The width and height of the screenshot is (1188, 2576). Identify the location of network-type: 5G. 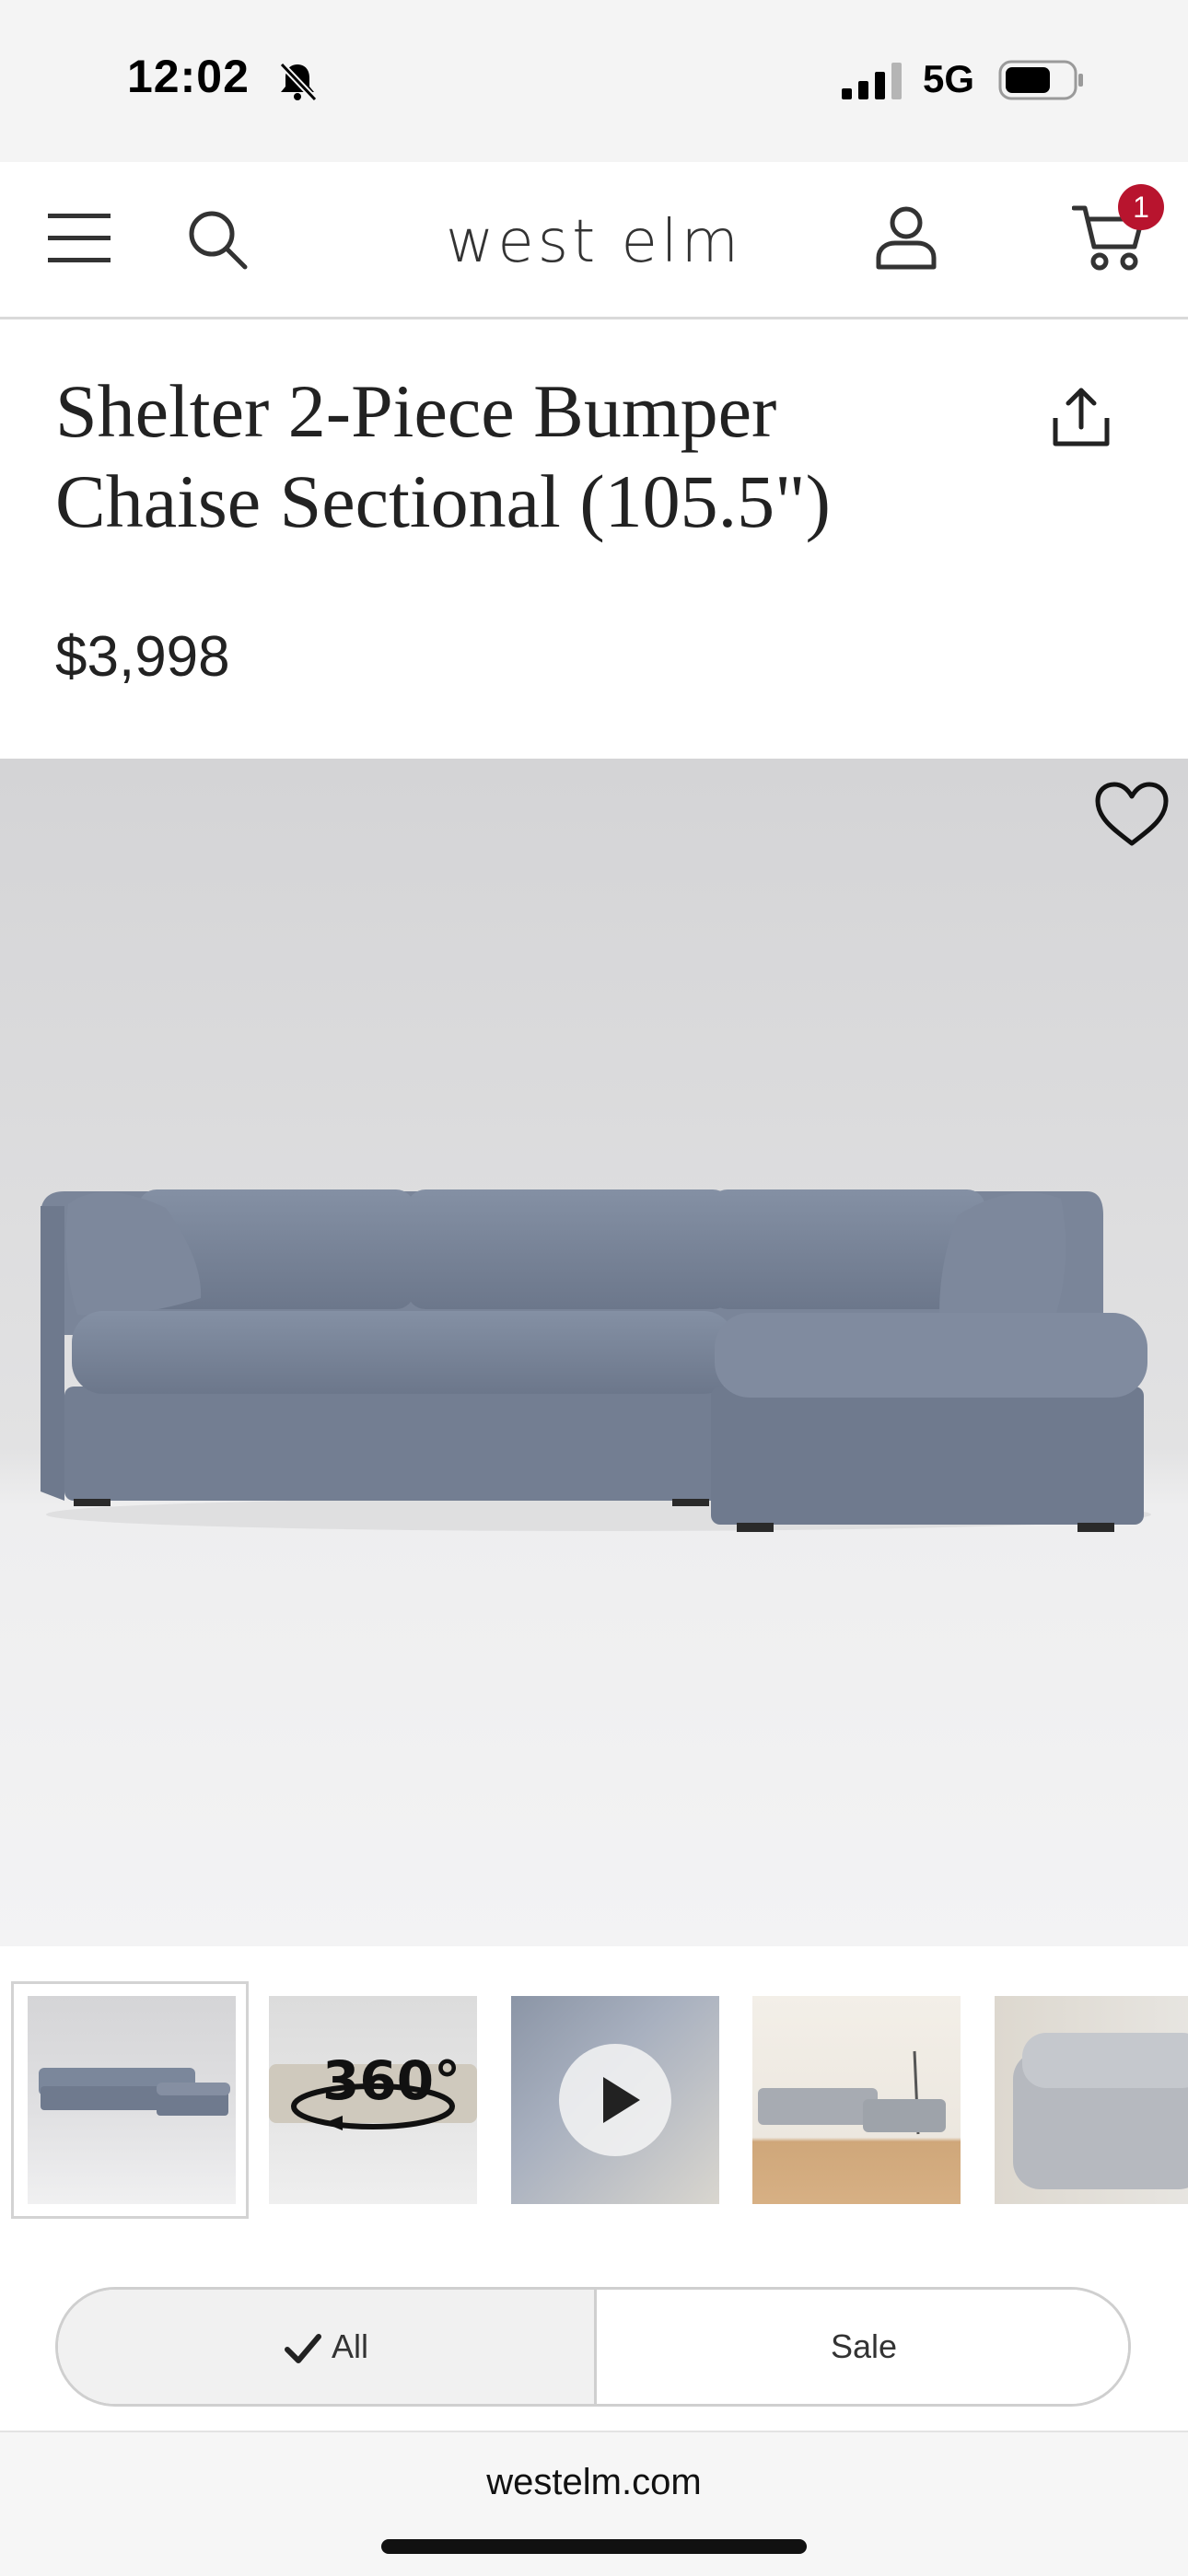
(949, 78).